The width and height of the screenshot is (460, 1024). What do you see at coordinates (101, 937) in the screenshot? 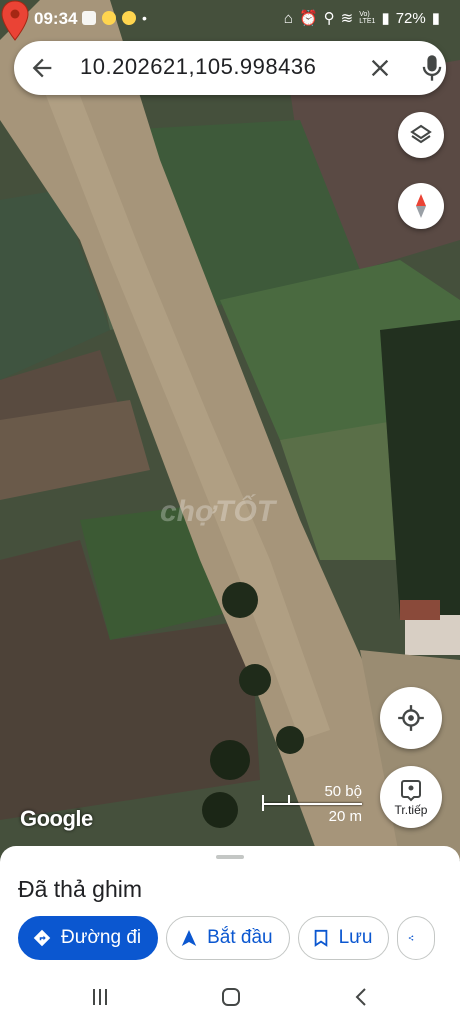
I see `directions-label: Đường đi` at bounding box center [101, 937].